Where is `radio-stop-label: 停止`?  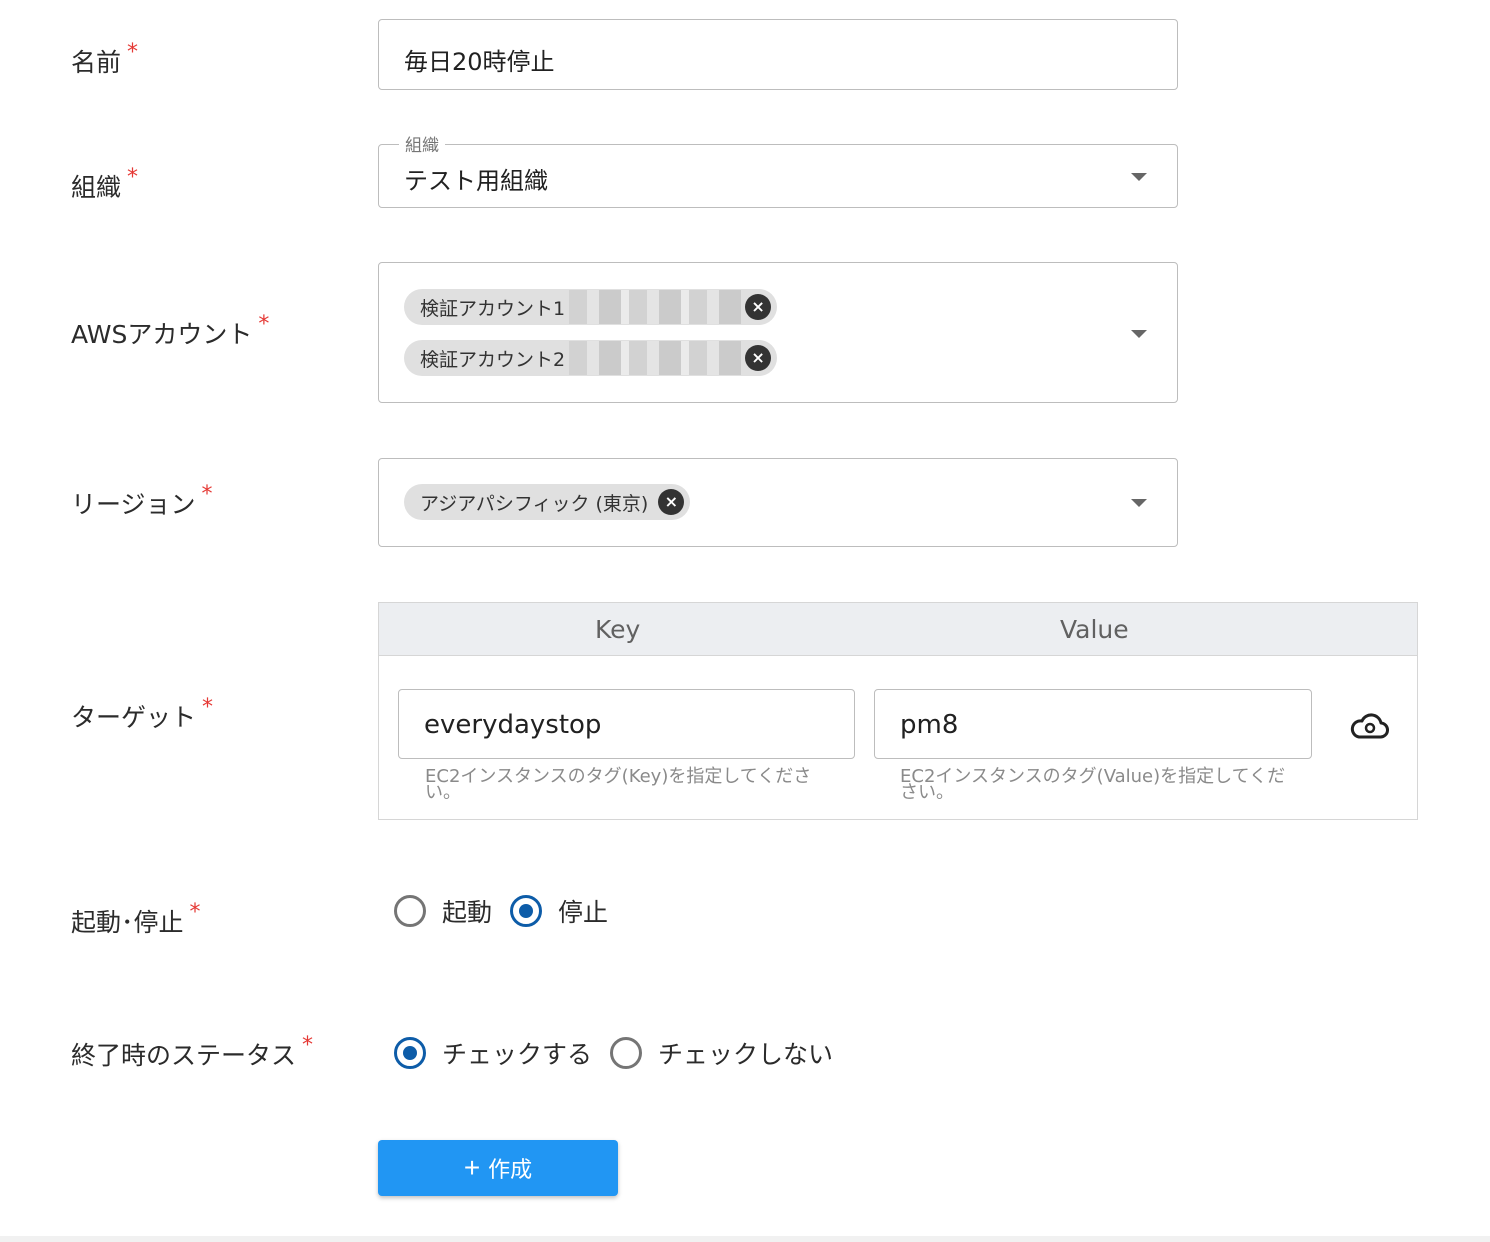
radio-stop-label: 停止 is located at coordinates (583, 911).